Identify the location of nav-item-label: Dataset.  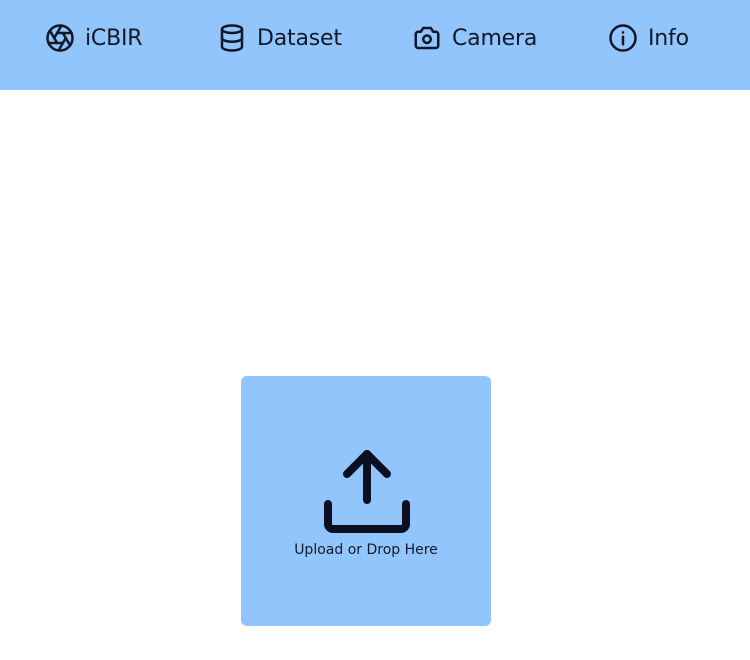
(299, 38).